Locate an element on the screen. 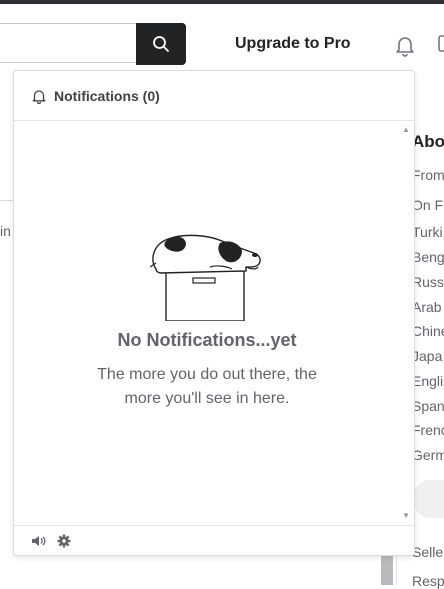 The image size is (444, 589). sleeping-dog-illustration is located at coordinates (205, 277).